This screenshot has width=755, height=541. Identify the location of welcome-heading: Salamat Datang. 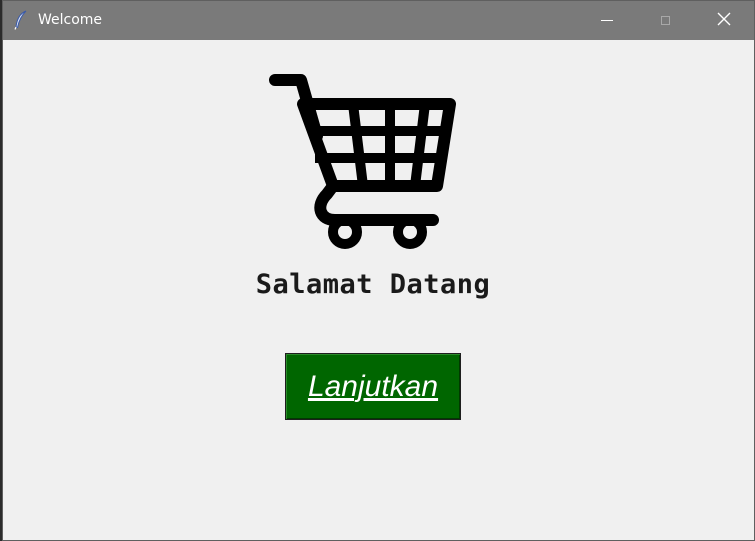
(373, 284).